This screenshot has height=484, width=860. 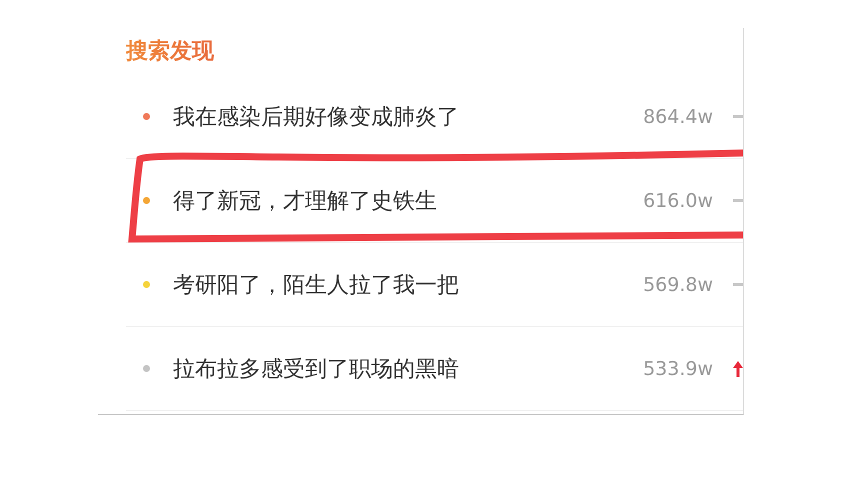 I want to click on search-term: 考研阳了，陌生人拉了我一把, so click(x=316, y=286).